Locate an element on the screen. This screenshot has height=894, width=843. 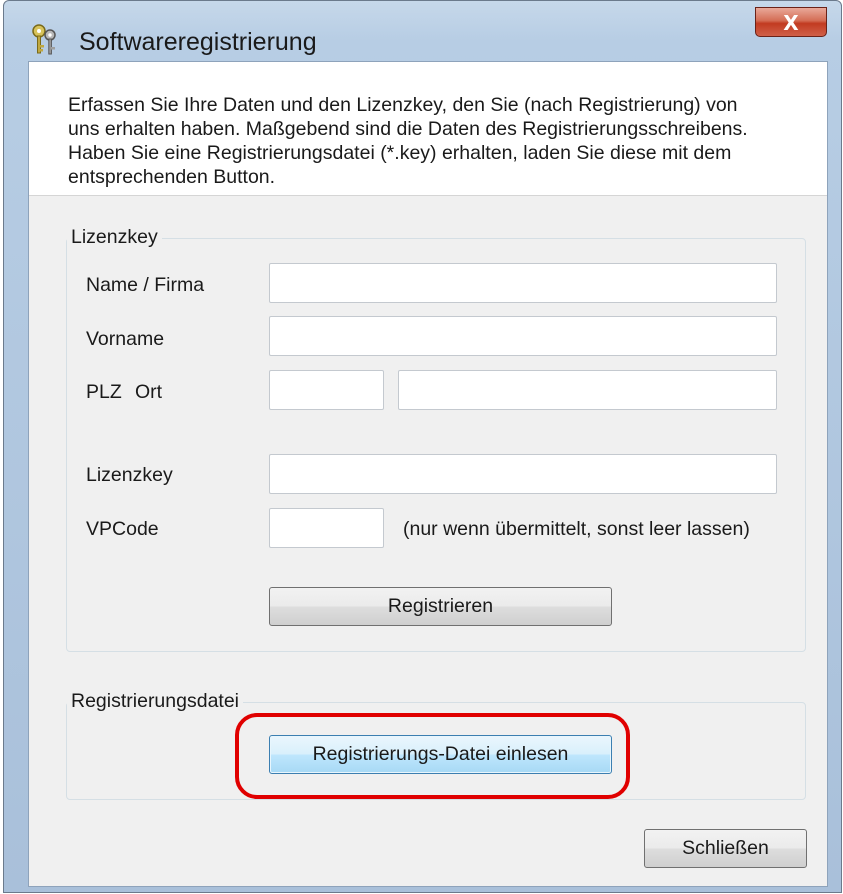
keys-icon is located at coordinates (44, 39).